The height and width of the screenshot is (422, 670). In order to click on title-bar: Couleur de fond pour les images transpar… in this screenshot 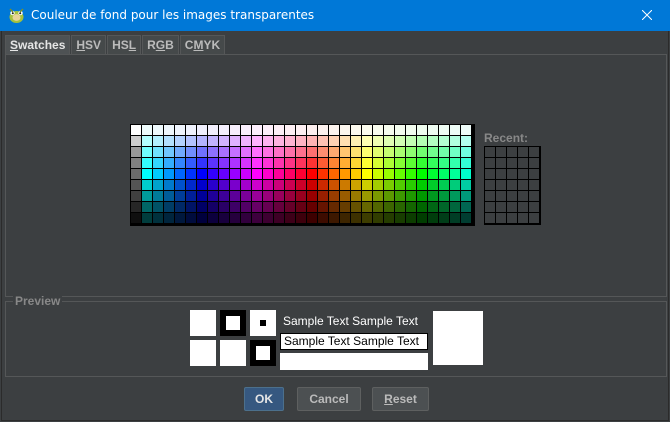, I will do `click(335, 15)`.